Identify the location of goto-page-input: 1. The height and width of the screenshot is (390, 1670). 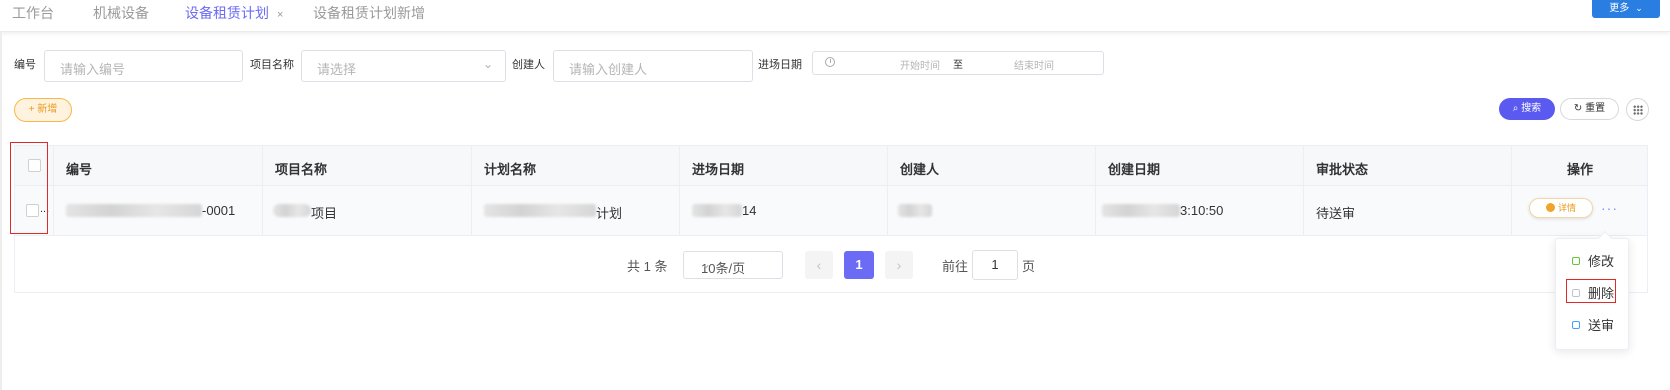
(995, 265).